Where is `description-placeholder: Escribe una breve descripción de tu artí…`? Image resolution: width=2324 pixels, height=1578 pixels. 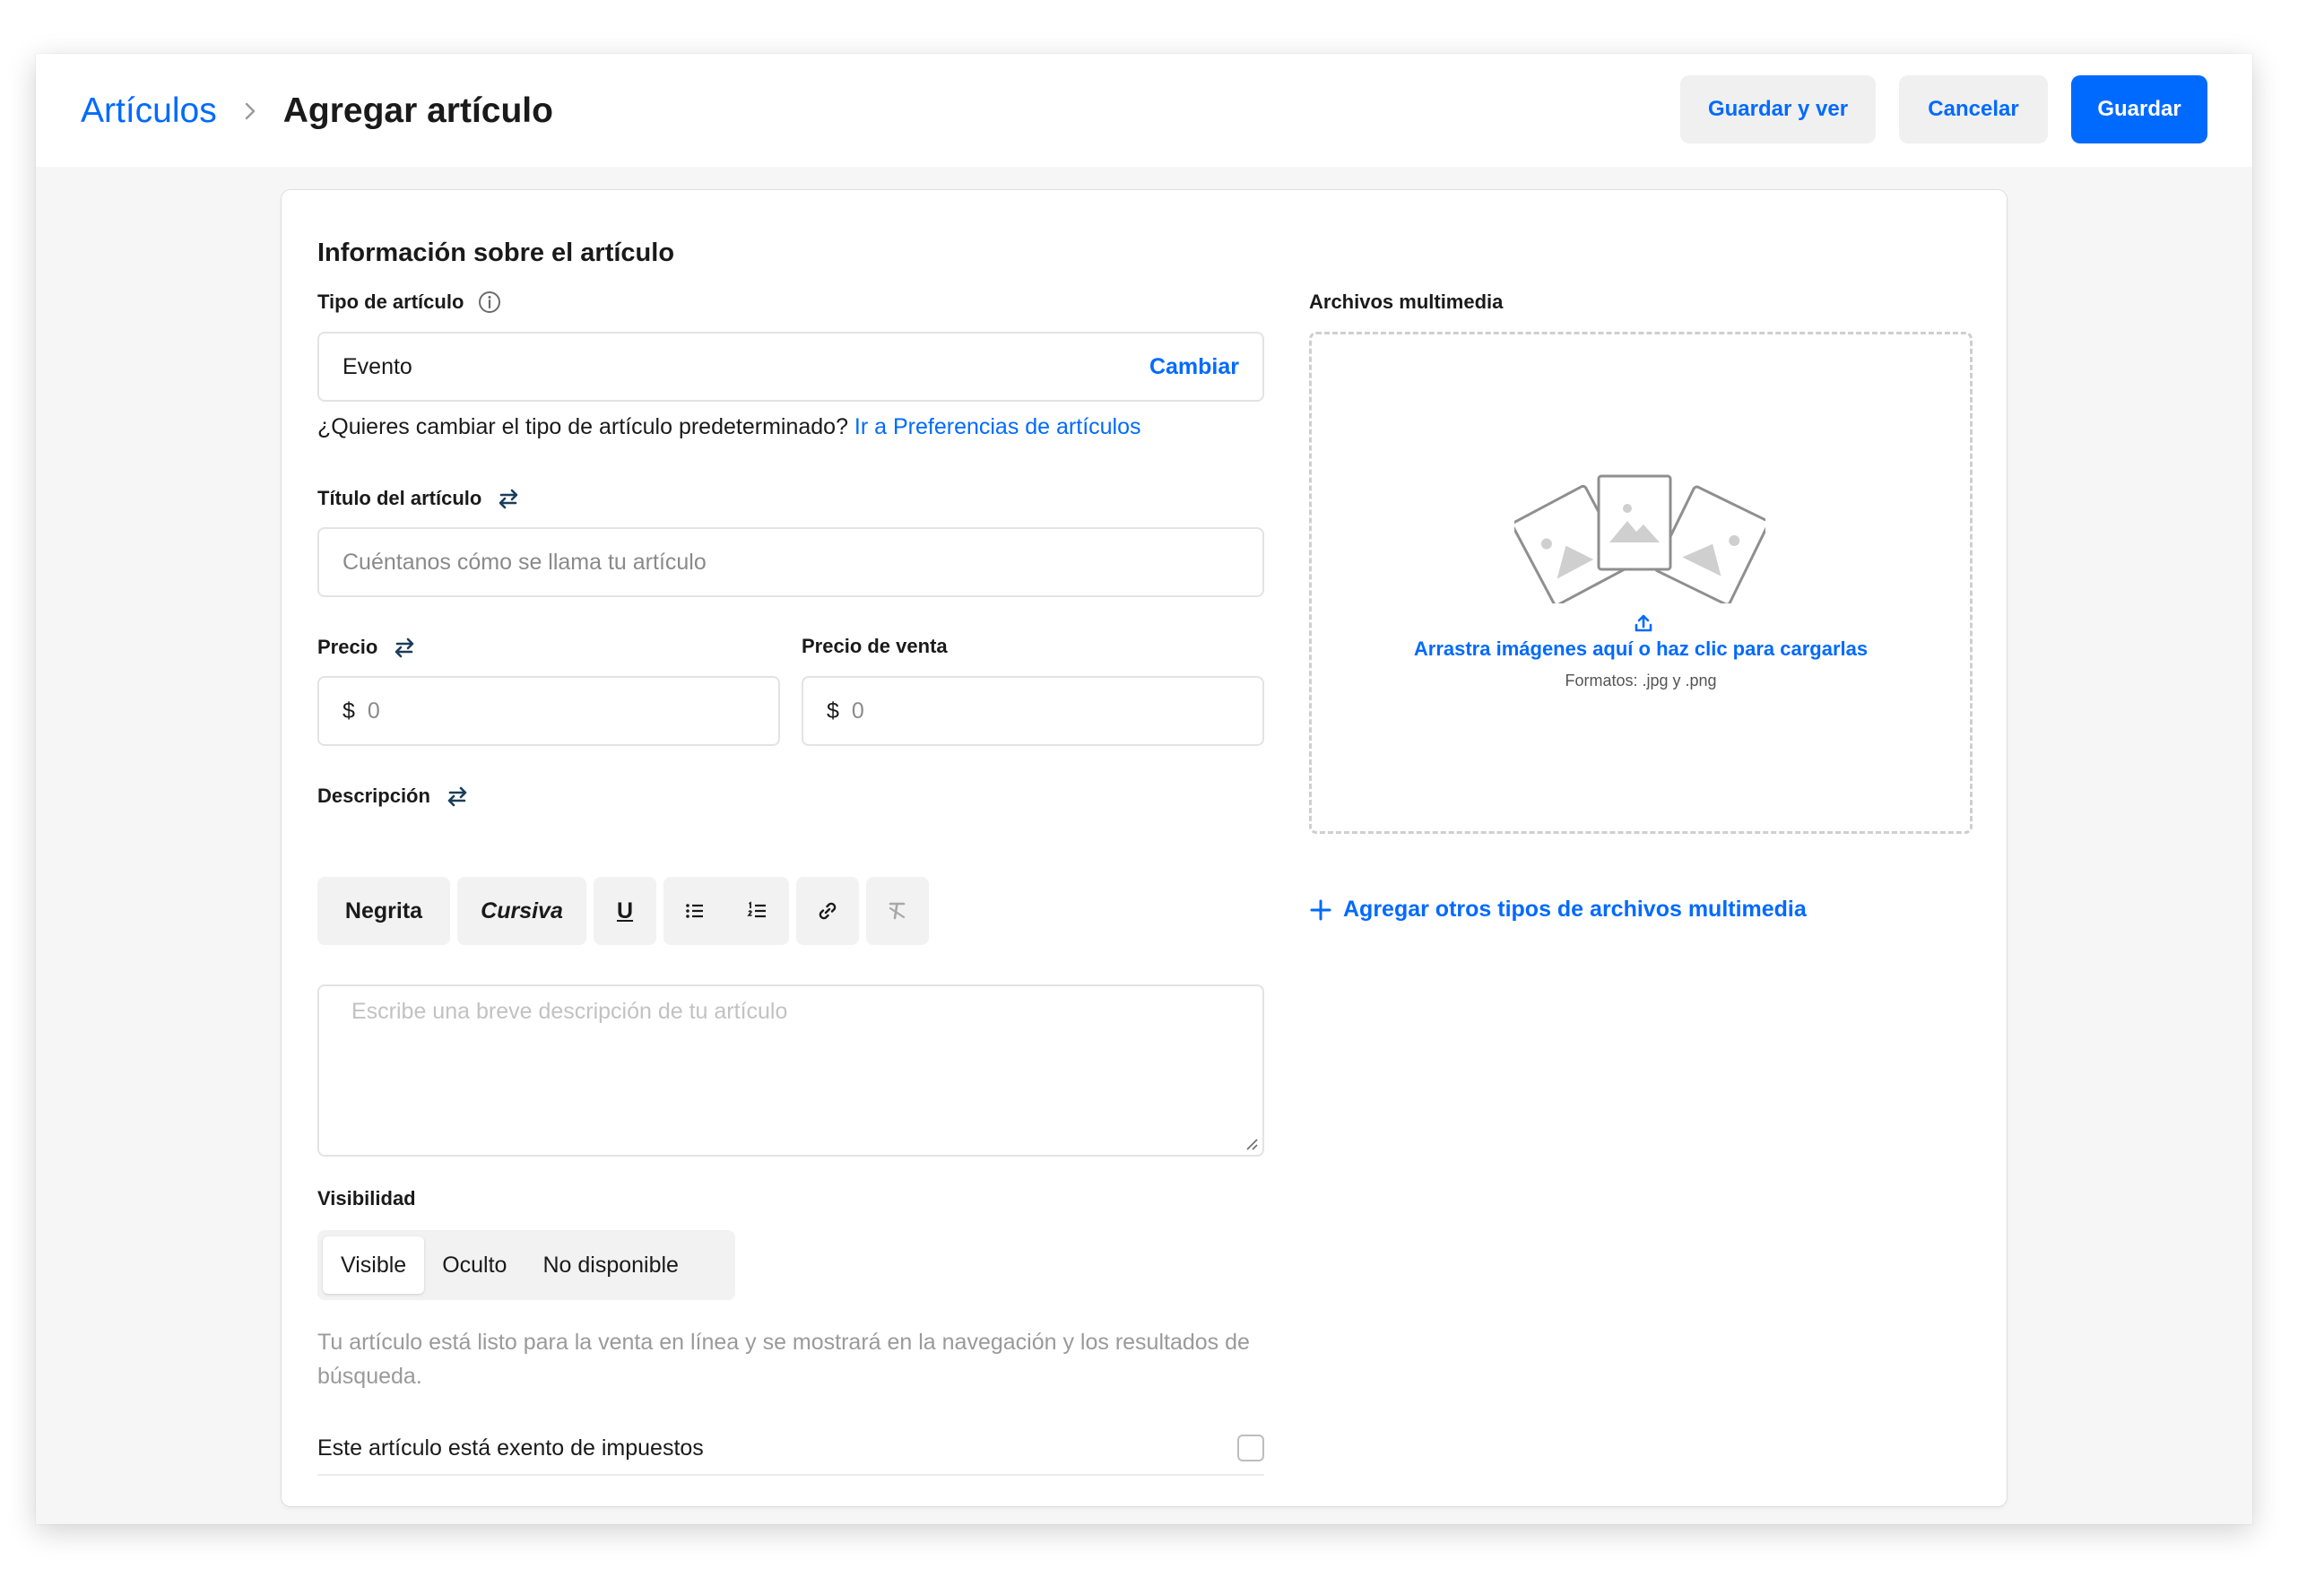
description-placeholder: Escribe una breve descripción de tu artí… is located at coordinates (569, 1011).